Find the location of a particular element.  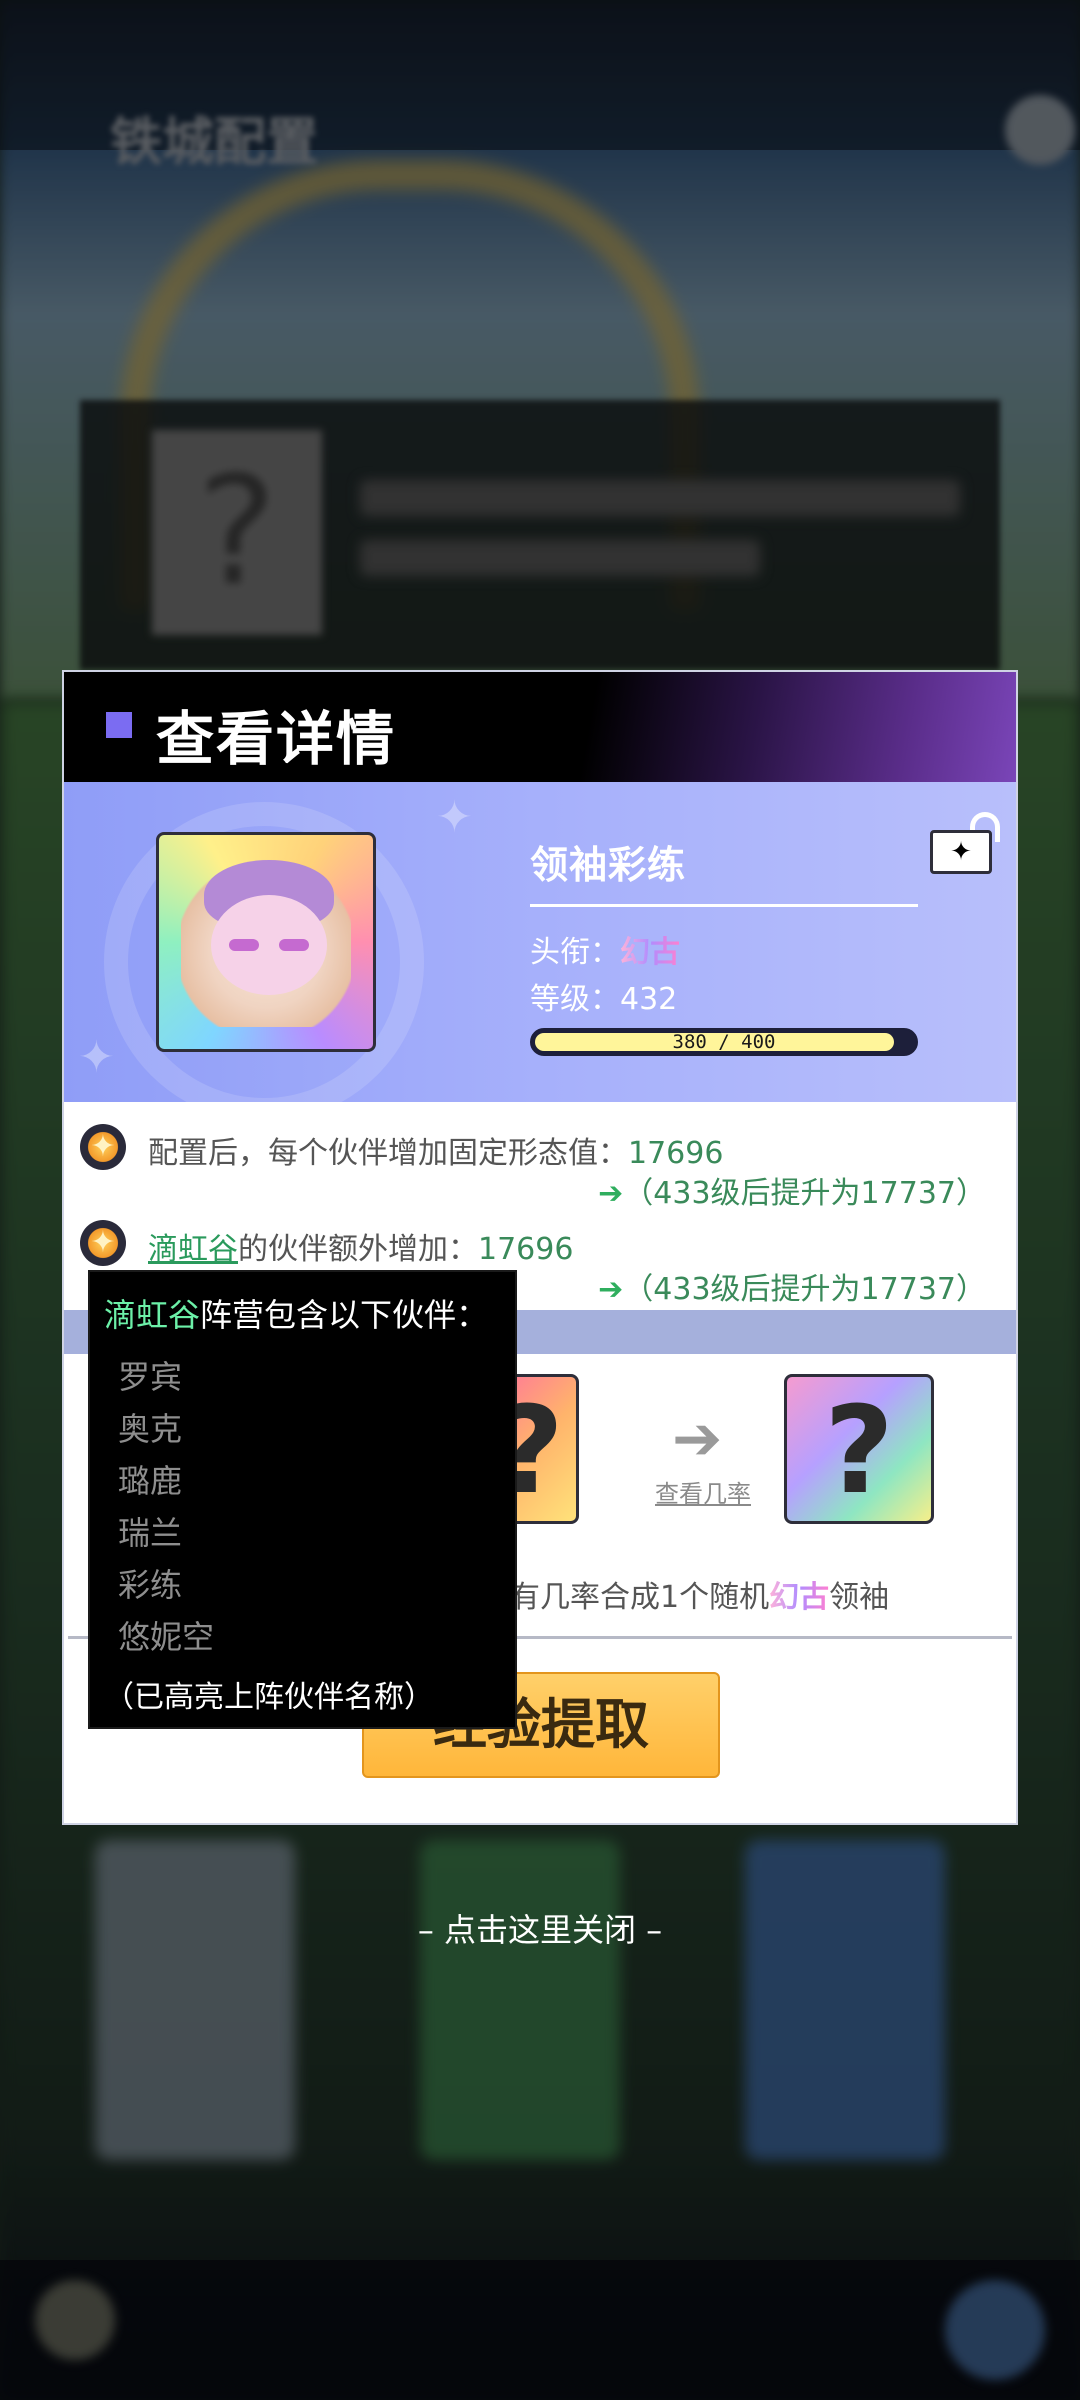

result-card: ? is located at coordinates (859, 1449).